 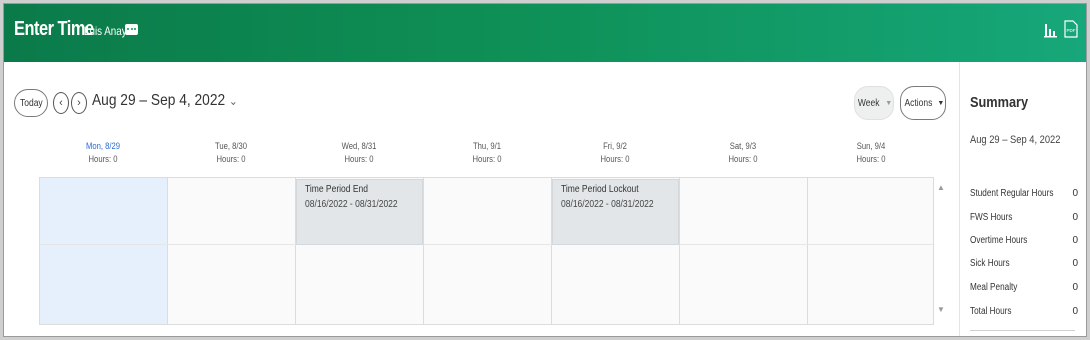 What do you see at coordinates (159, 100) in the screenshot?
I see `date-range-label: Aug 29 – Sep 4, 2022` at bounding box center [159, 100].